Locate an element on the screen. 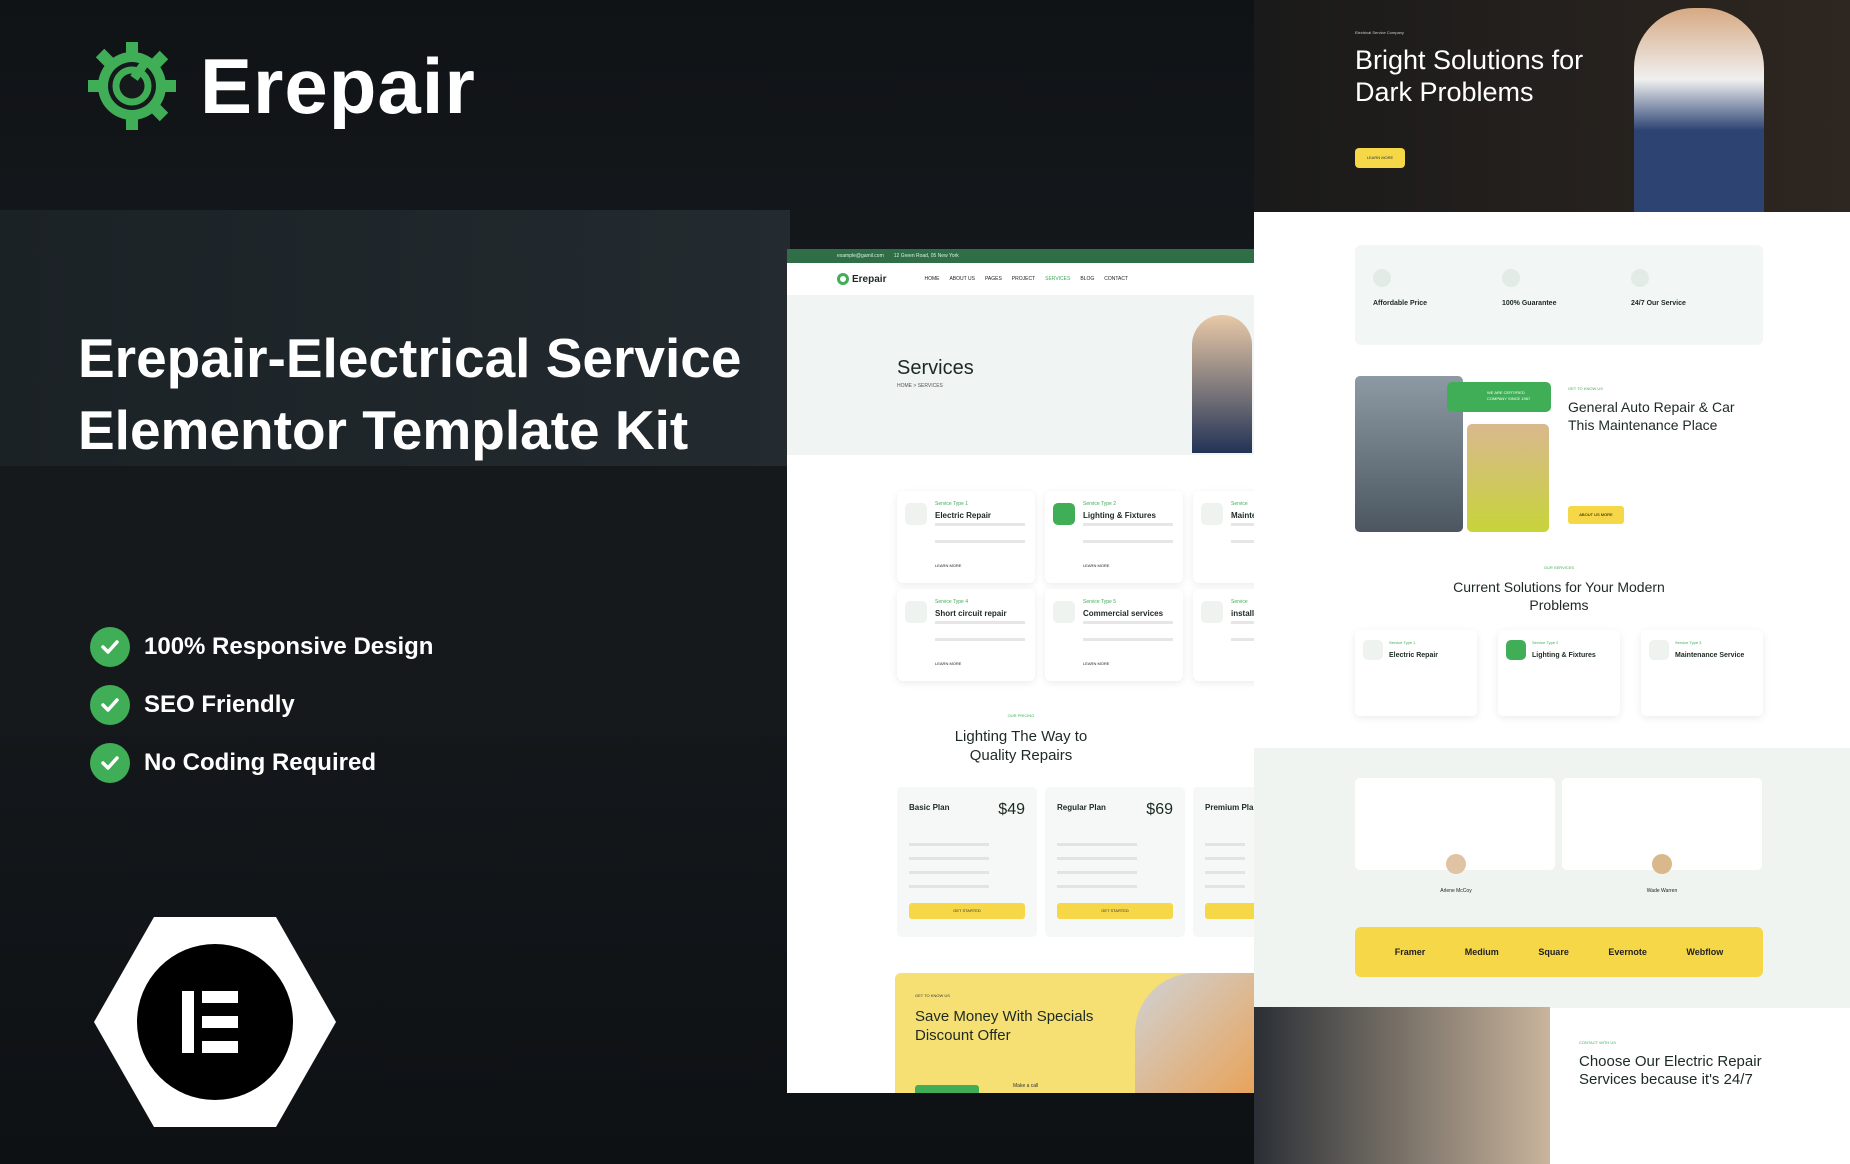  service-card: Service install is located at coordinates (1224, 635).